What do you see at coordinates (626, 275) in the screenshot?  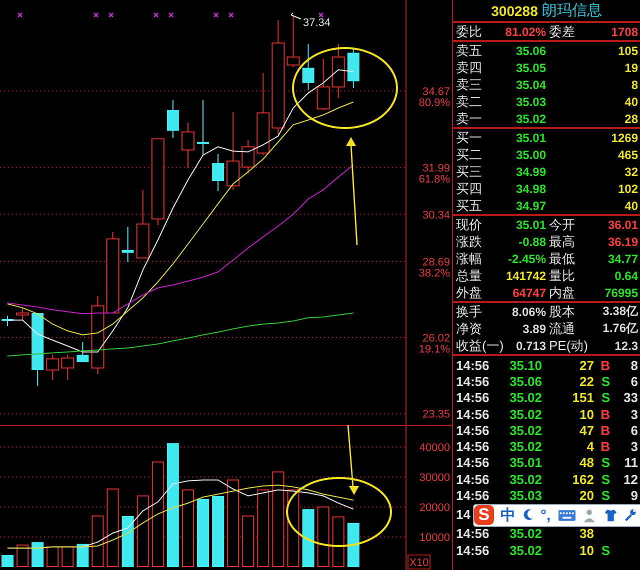 I see `field-value: 0.64` at bounding box center [626, 275].